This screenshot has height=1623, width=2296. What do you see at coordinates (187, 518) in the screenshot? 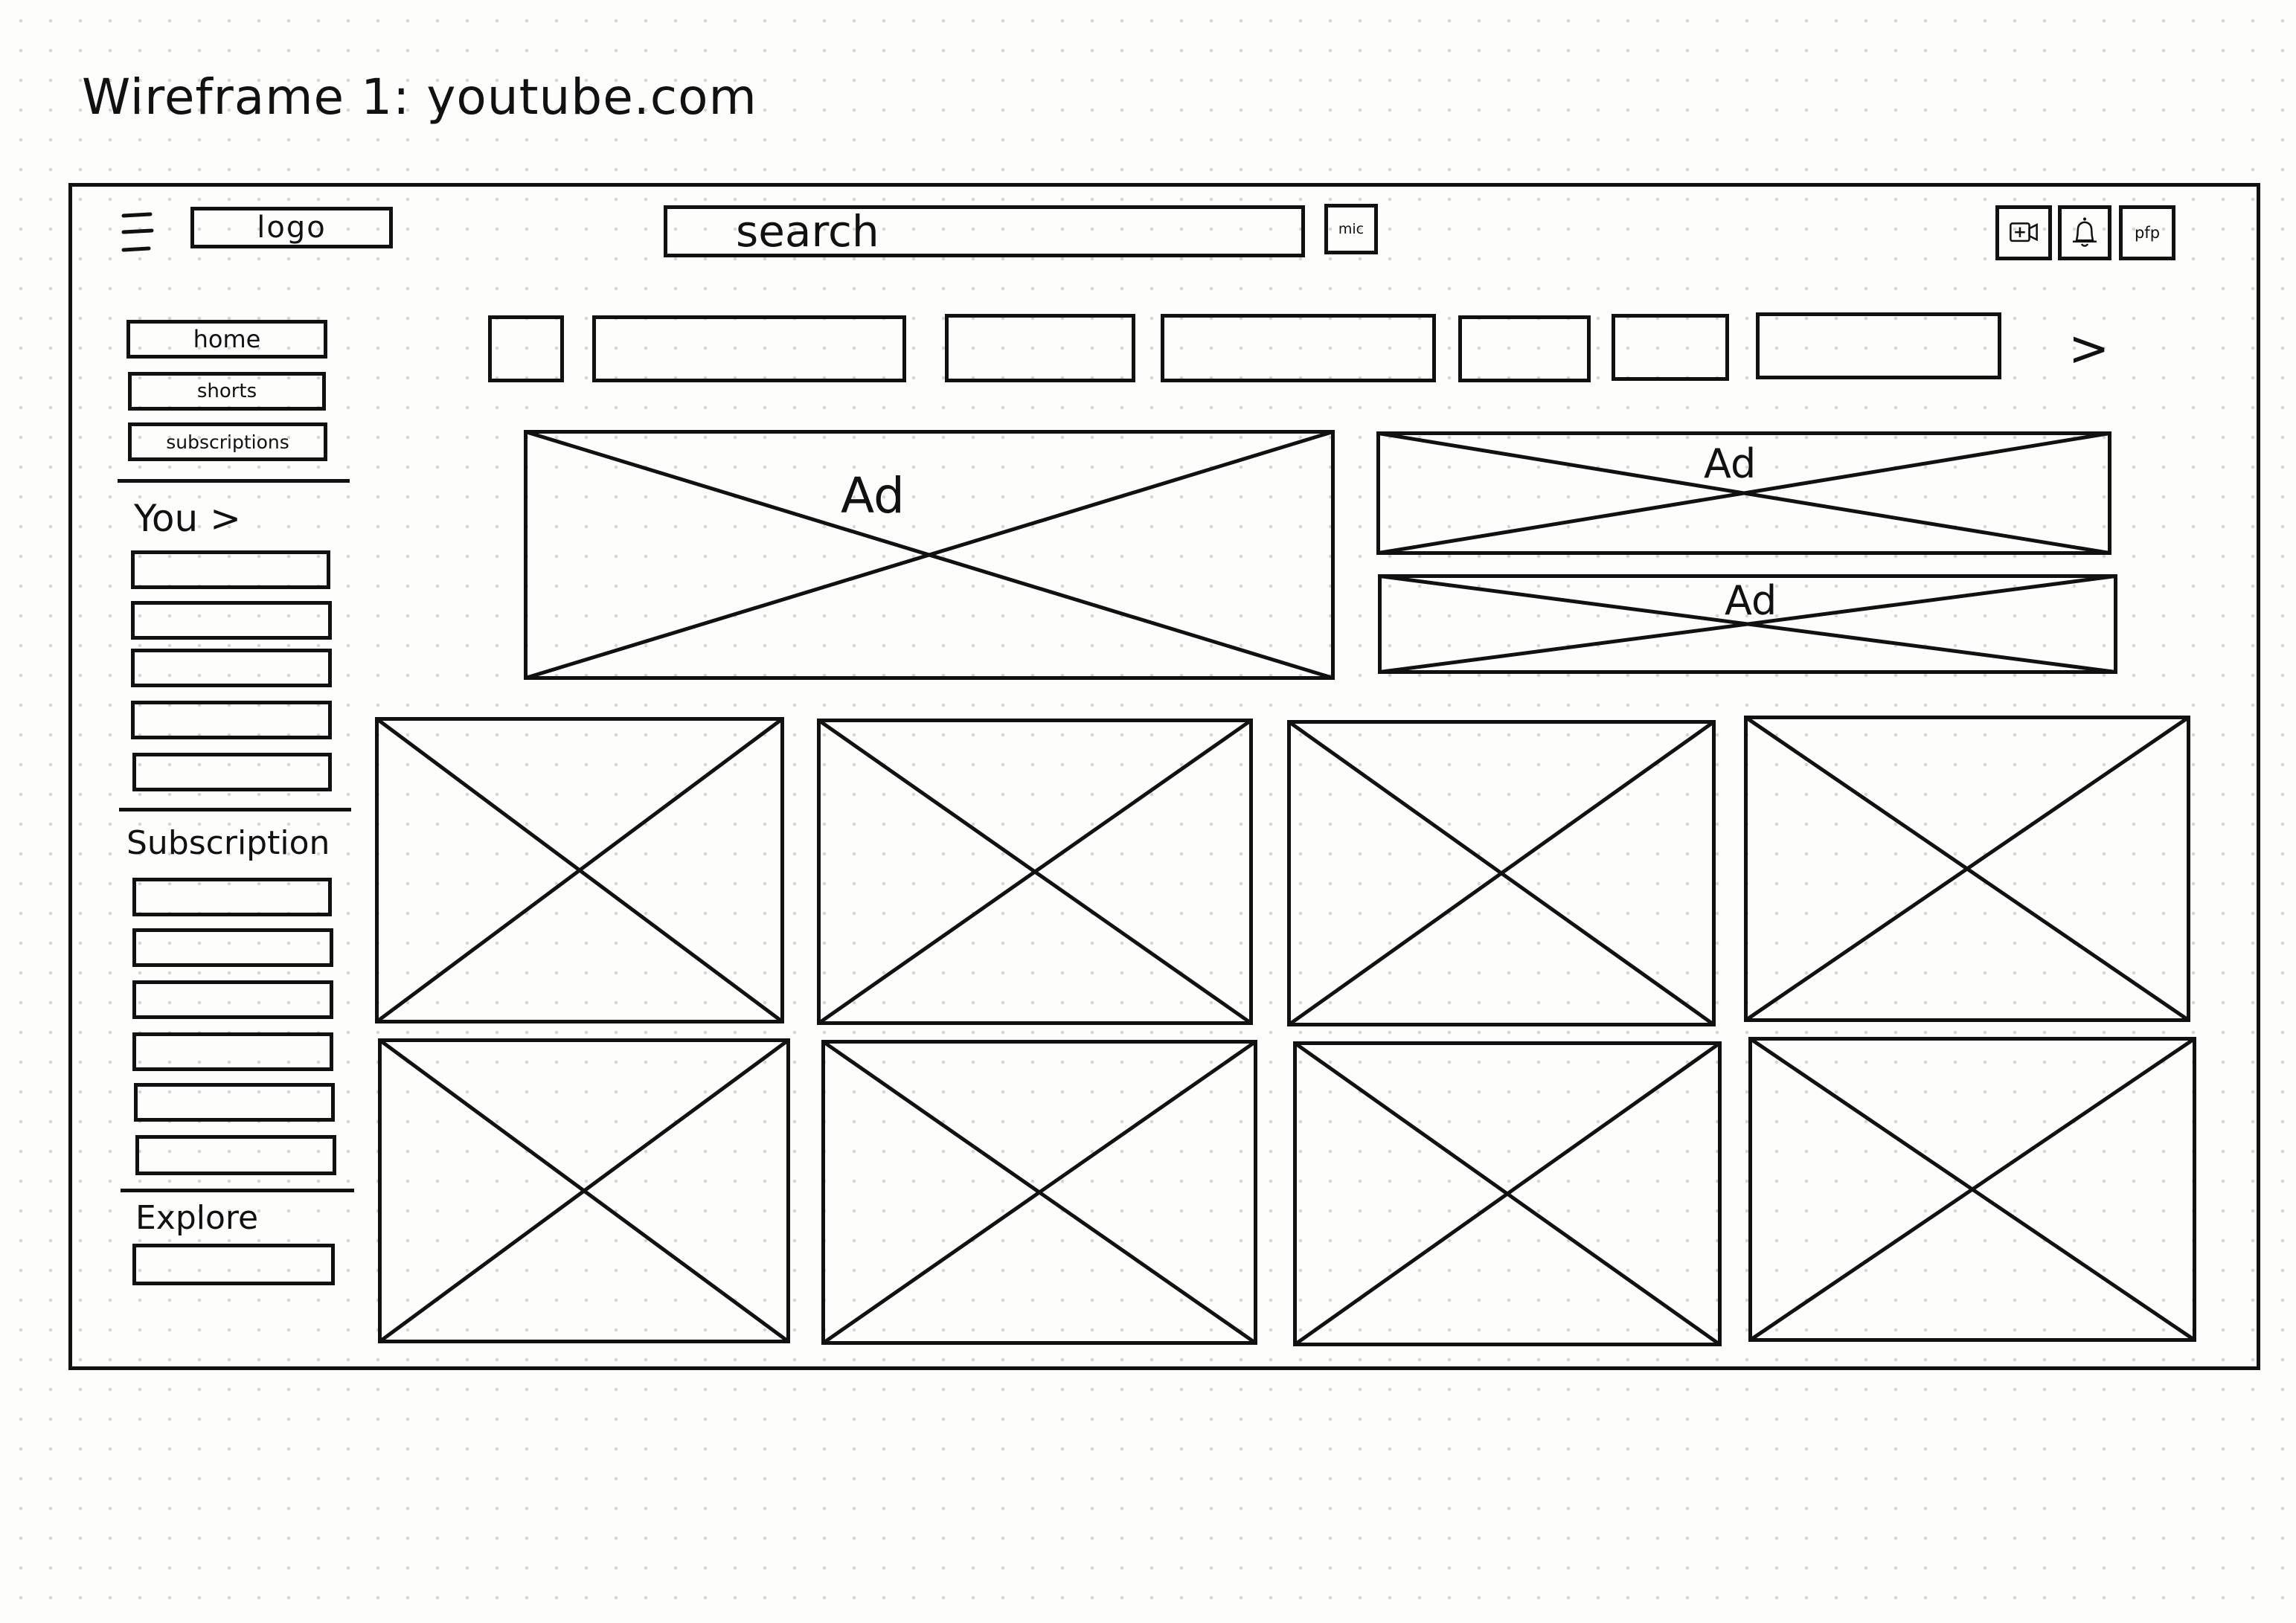
I see `you-section-heading: You >` at bounding box center [187, 518].